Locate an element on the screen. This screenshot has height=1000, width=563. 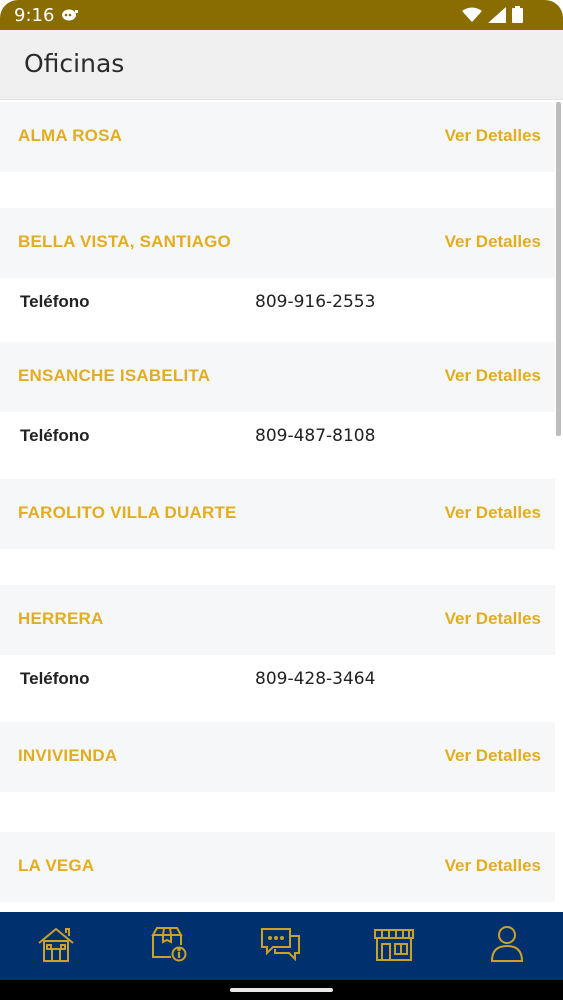
system-gesture-bar is located at coordinates (281, 990).